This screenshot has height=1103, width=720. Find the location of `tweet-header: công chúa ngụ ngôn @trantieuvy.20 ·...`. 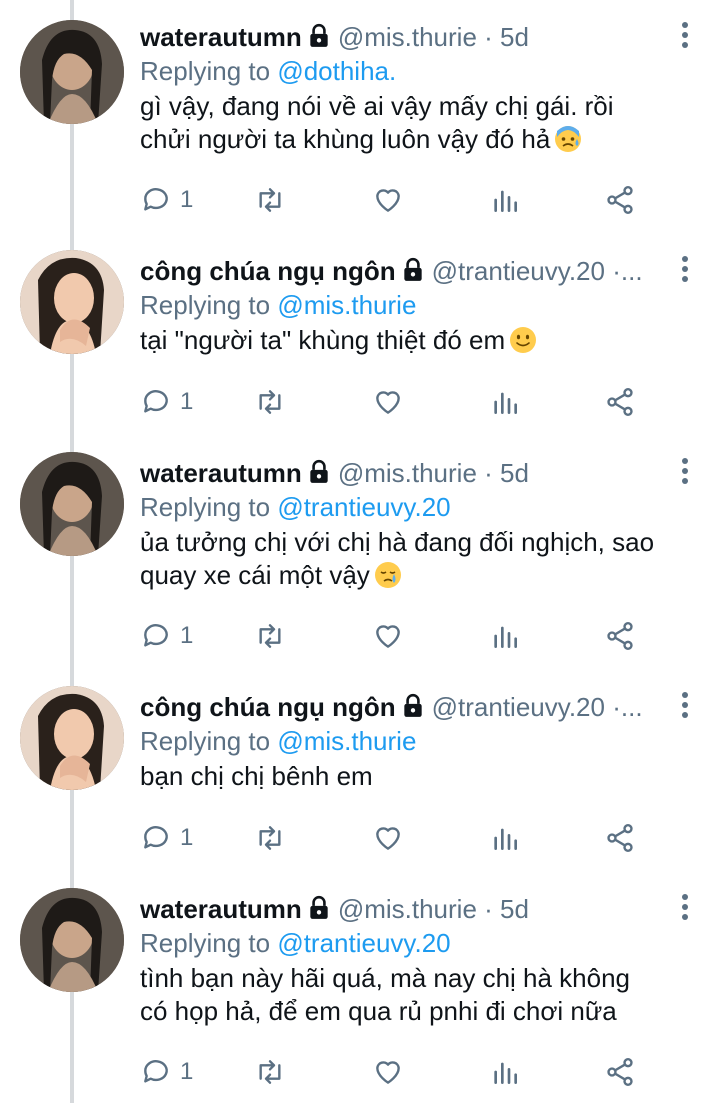

tweet-header: công chúa ngụ ngôn @trantieuvy.20 ·... is located at coordinates (404, 707).